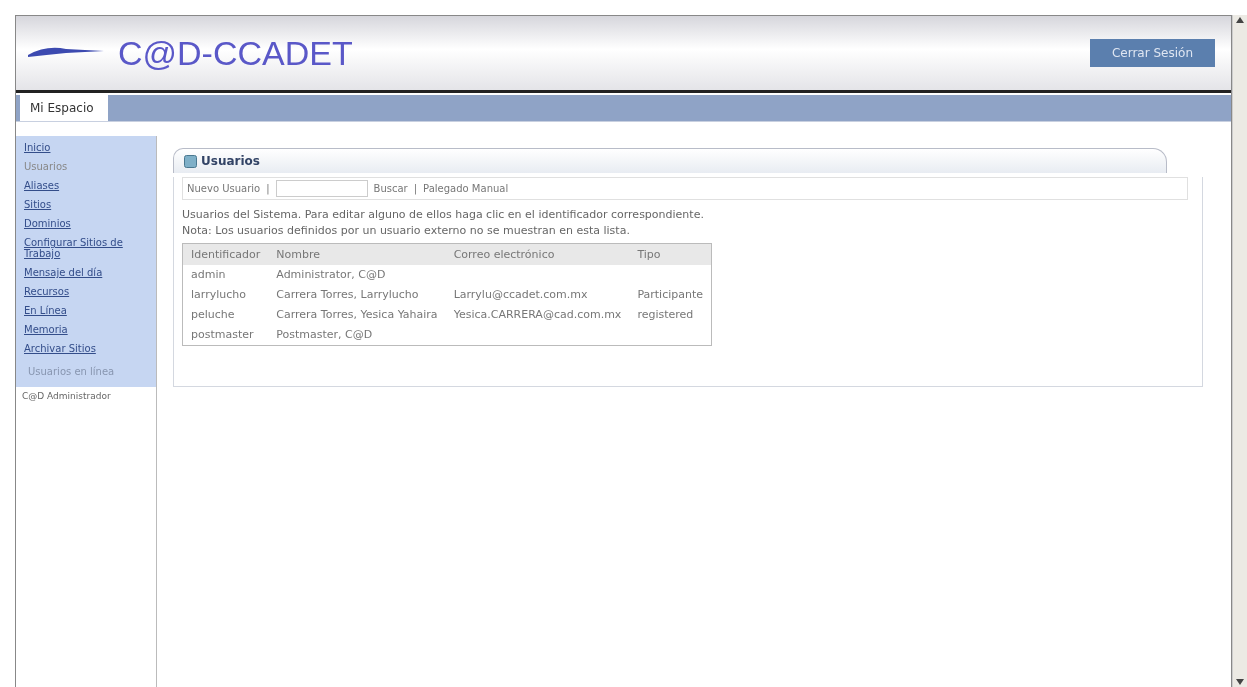 The height and width of the screenshot is (687, 1247). What do you see at coordinates (72, 371) in the screenshot?
I see `sidebar-heading: Usuarios en línea` at bounding box center [72, 371].